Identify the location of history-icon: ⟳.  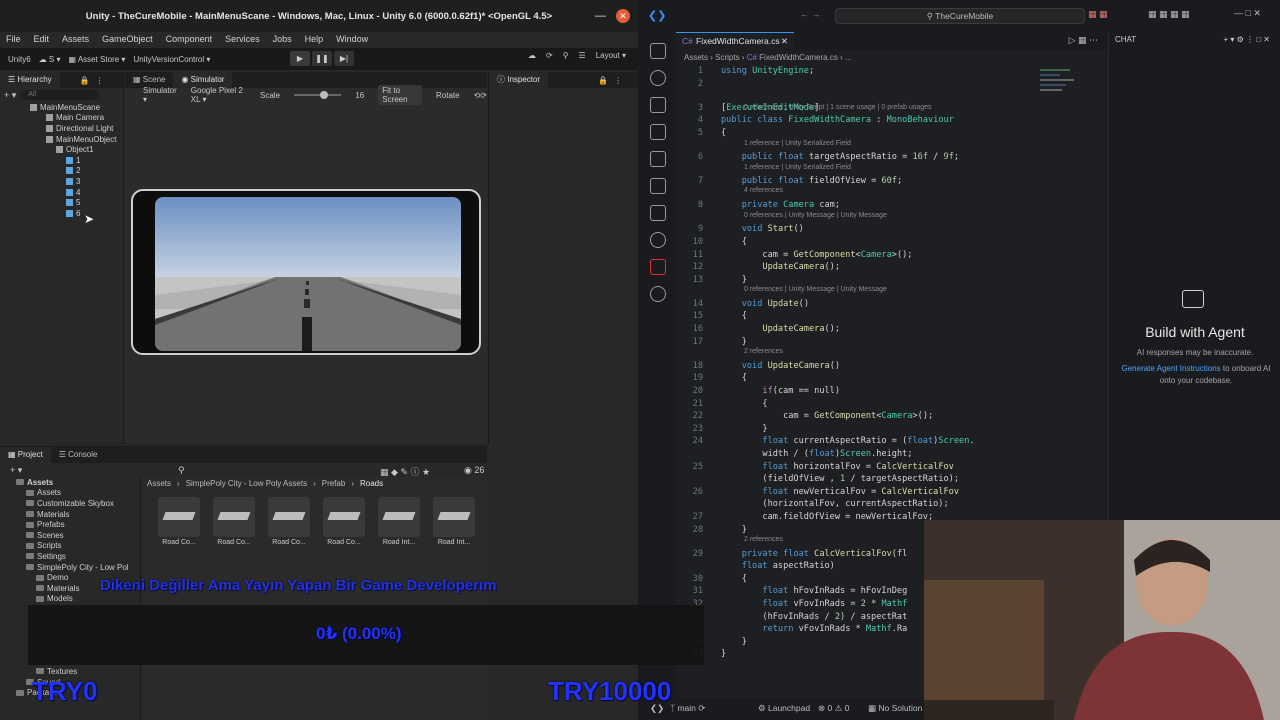
(549, 55).